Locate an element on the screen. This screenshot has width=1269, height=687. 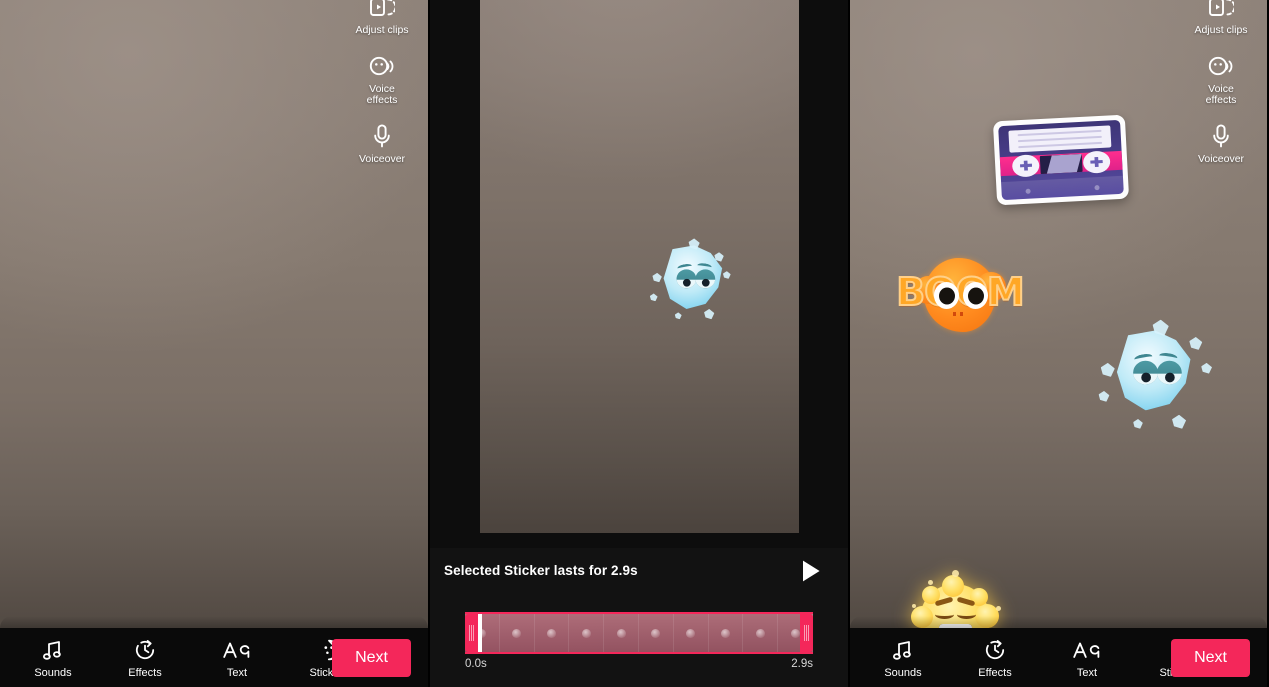
boom-eye-left is located at coordinates (946, 295).